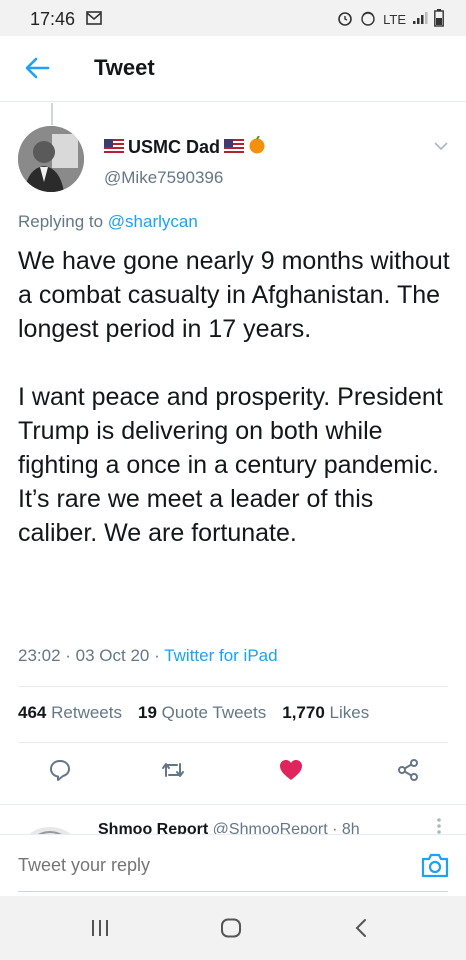  Describe the element at coordinates (214, 712) in the screenshot. I see `quotes-label: Quote Tweets` at that location.